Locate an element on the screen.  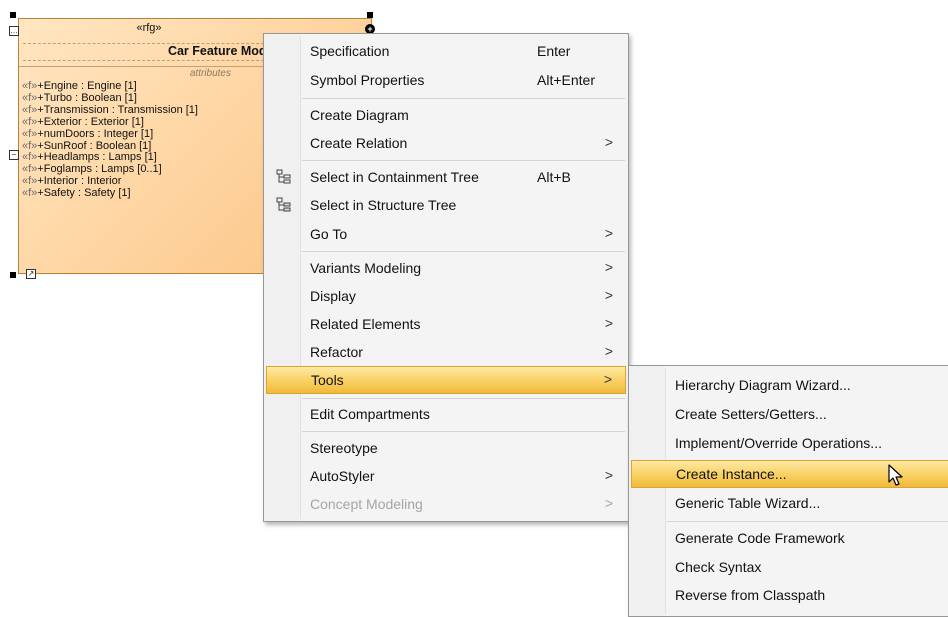
structure-tree-icon is located at coordinates (284, 206).